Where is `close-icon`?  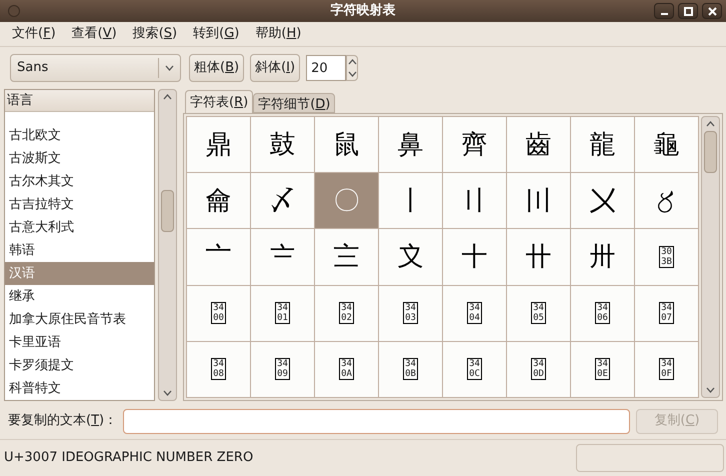
close-icon is located at coordinates (712, 11).